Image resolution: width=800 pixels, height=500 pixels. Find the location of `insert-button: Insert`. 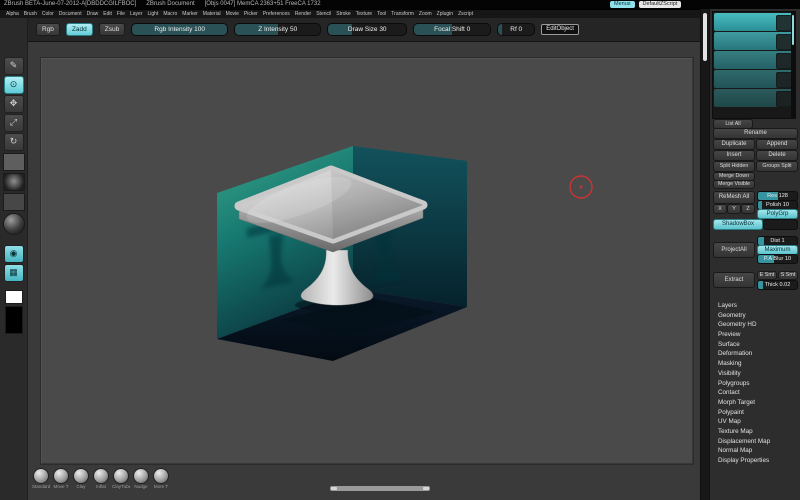

insert-button: Insert is located at coordinates (734, 155).